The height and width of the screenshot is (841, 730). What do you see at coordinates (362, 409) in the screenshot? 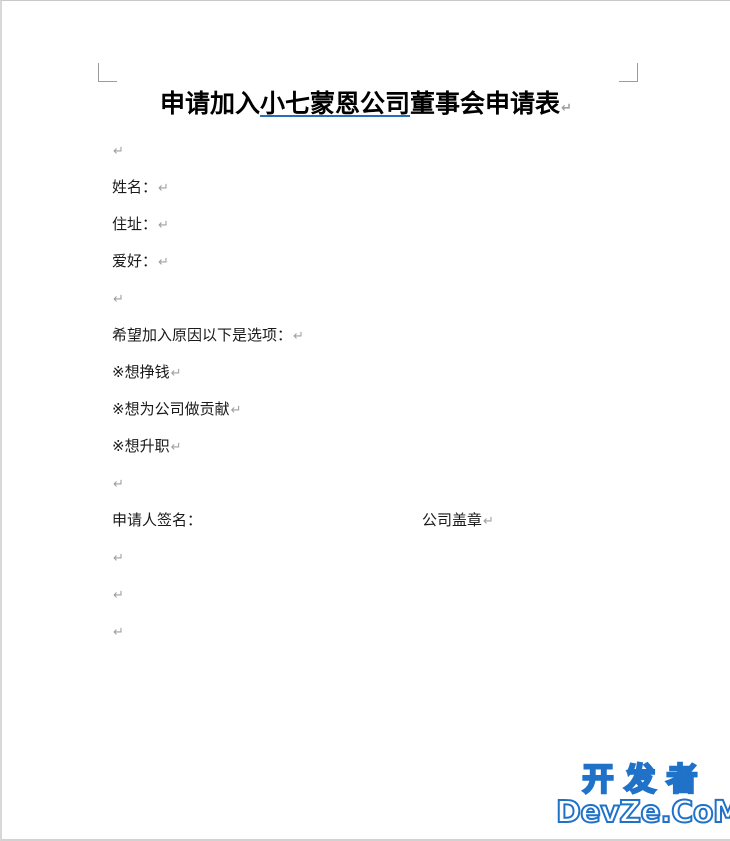
I see `reason-option-2: ※想为公司做贡献↵` at bounding box center [362, 409].